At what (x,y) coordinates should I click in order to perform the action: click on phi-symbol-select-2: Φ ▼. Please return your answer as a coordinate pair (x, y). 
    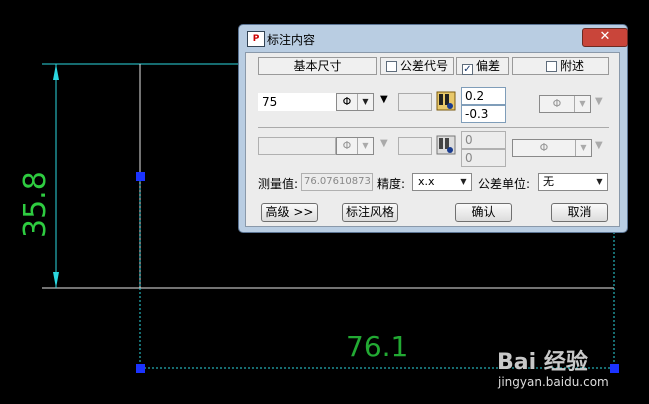
    Looking at the image, I should click on (355, 146).